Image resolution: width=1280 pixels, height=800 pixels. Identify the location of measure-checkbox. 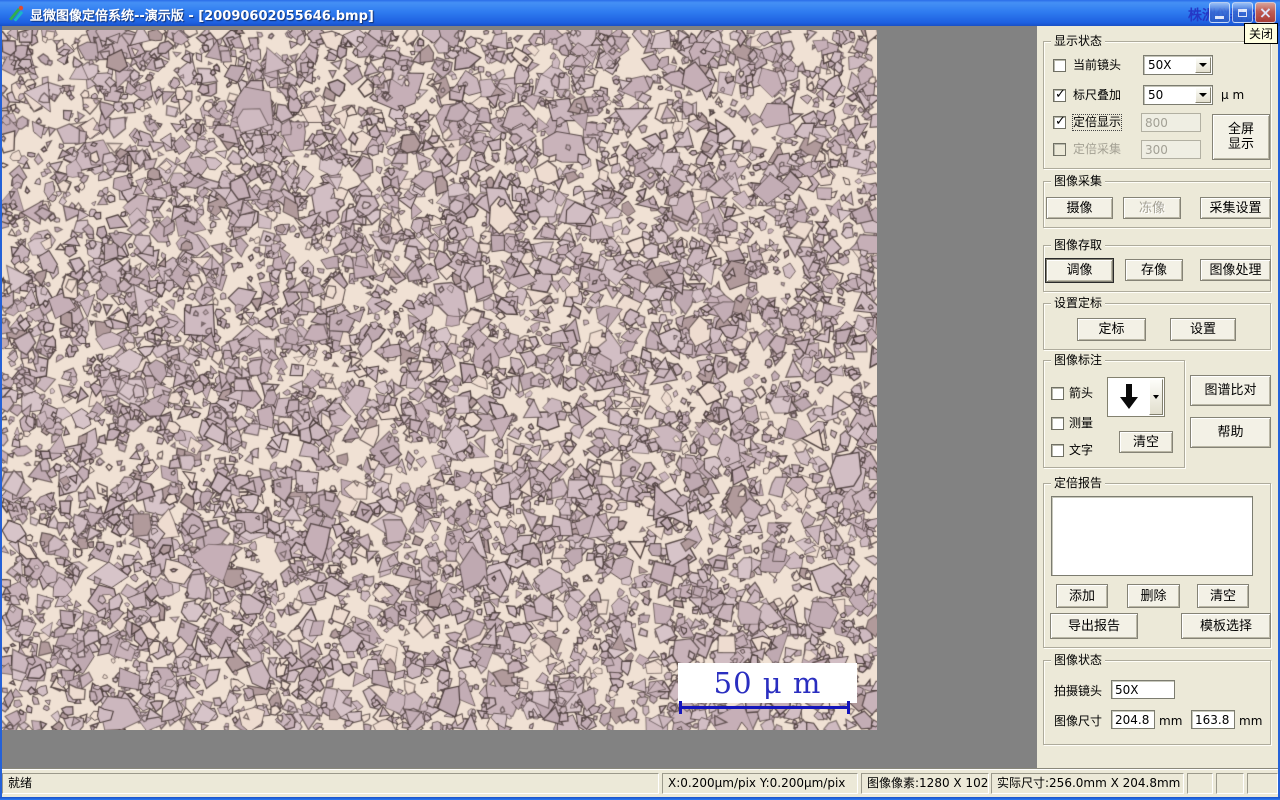
(1057, 423).